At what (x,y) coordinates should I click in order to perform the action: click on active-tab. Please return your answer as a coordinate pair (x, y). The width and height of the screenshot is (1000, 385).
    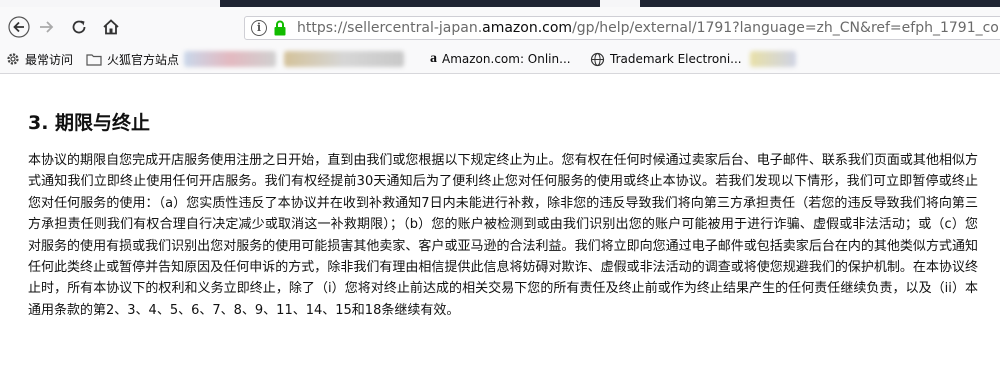
    Looking at the image, I should click on (410, 3).